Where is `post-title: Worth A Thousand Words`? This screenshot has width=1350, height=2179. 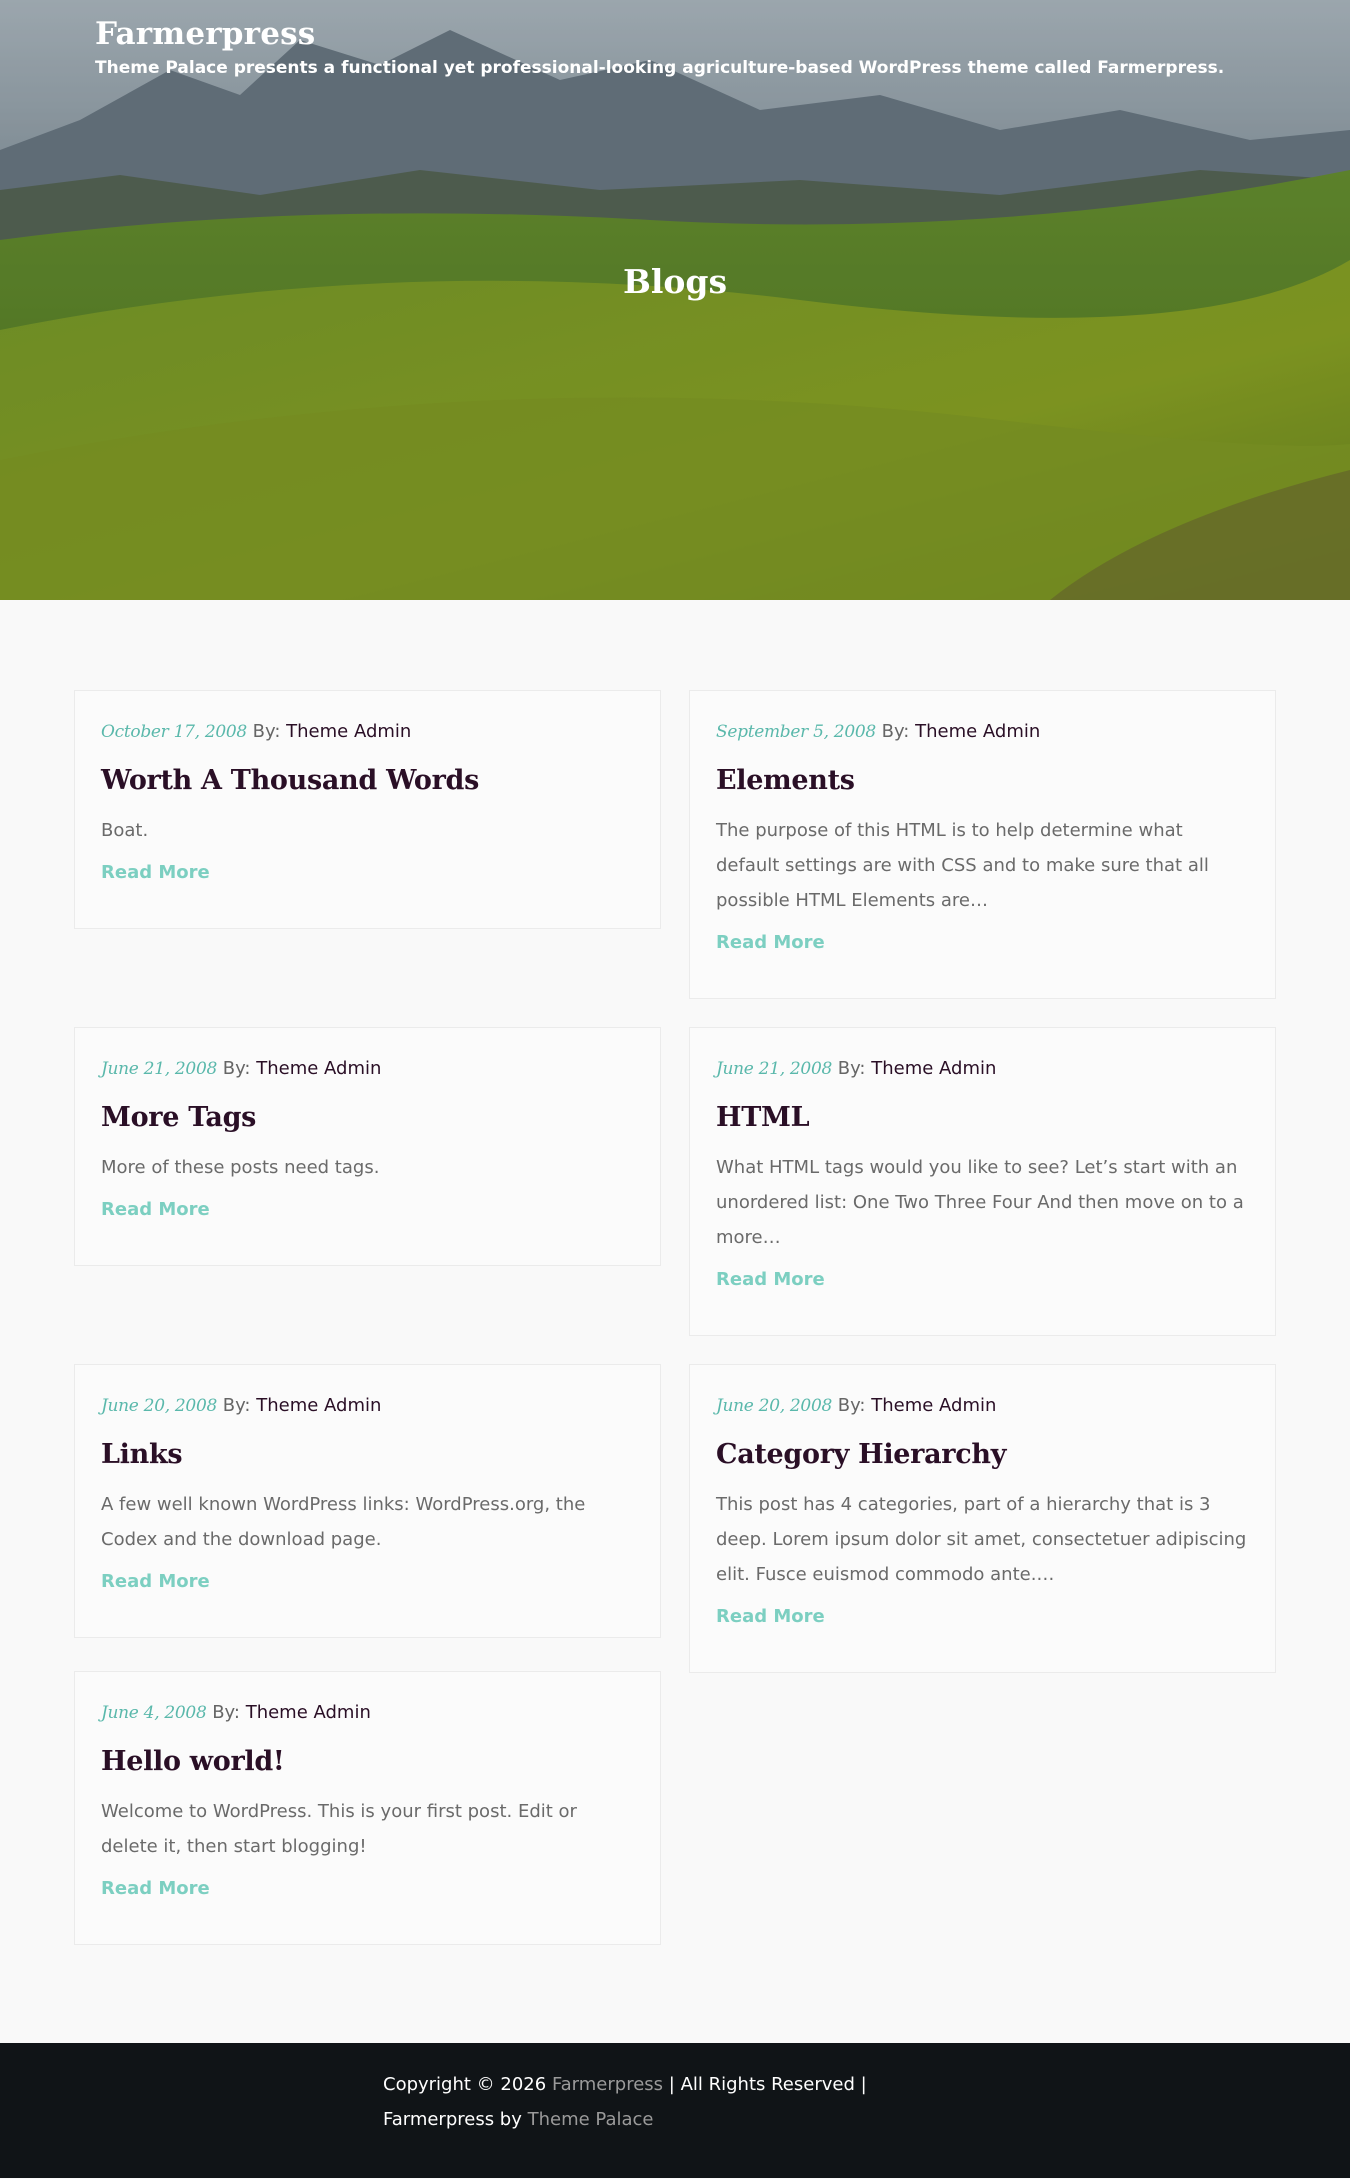 post-title: Worth A Thousand Words is located at coordinates (367, 781).